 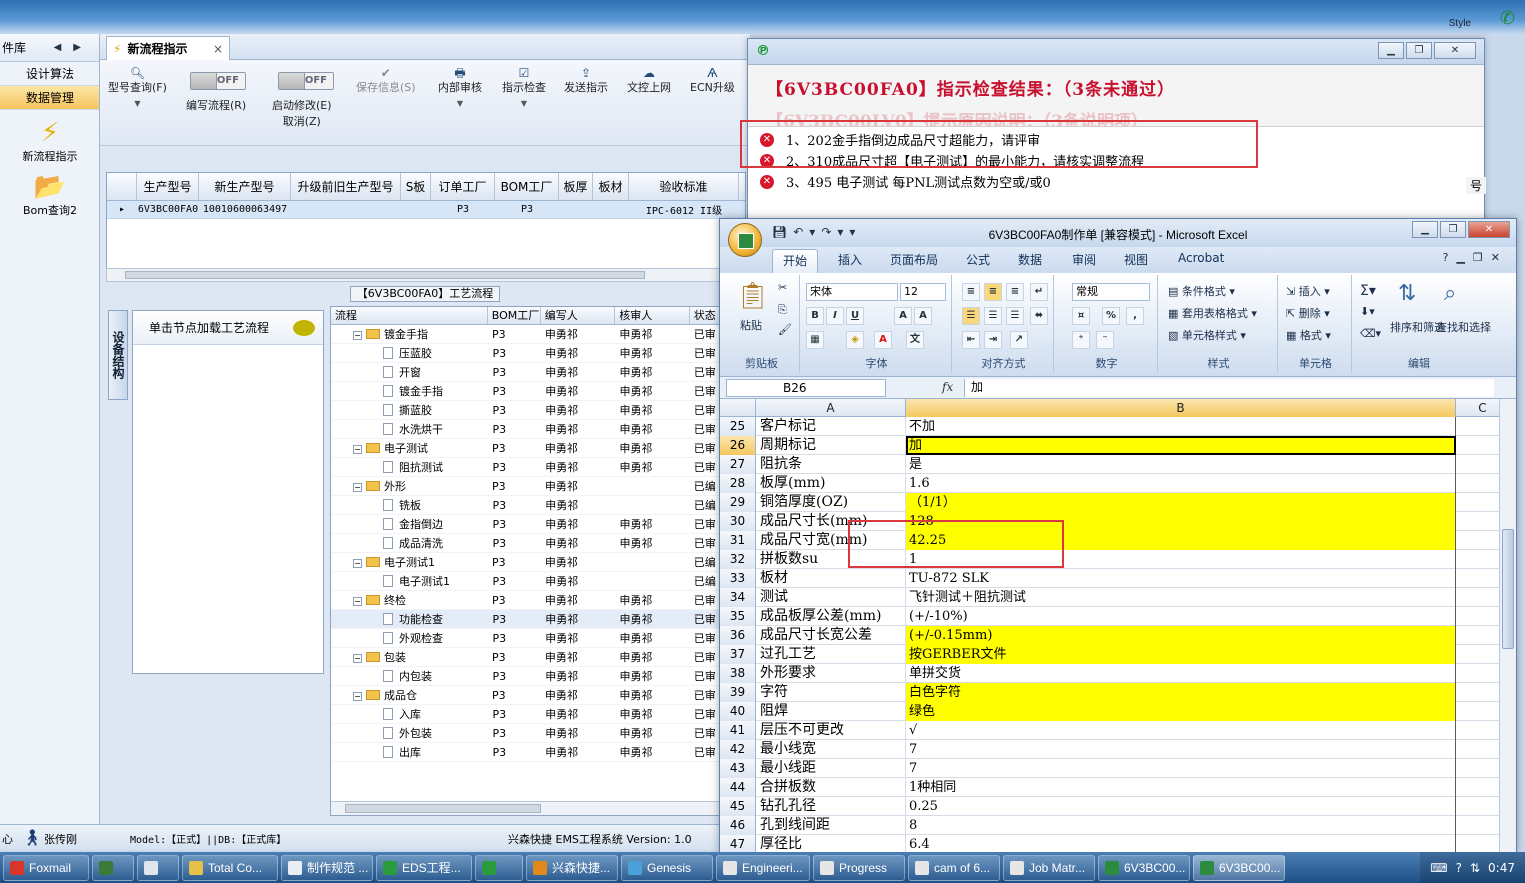 What do you see at coordinates (971, 316) in the screenshot?
I see `align-left-icon: ☰` at bounding box center [971, 316].